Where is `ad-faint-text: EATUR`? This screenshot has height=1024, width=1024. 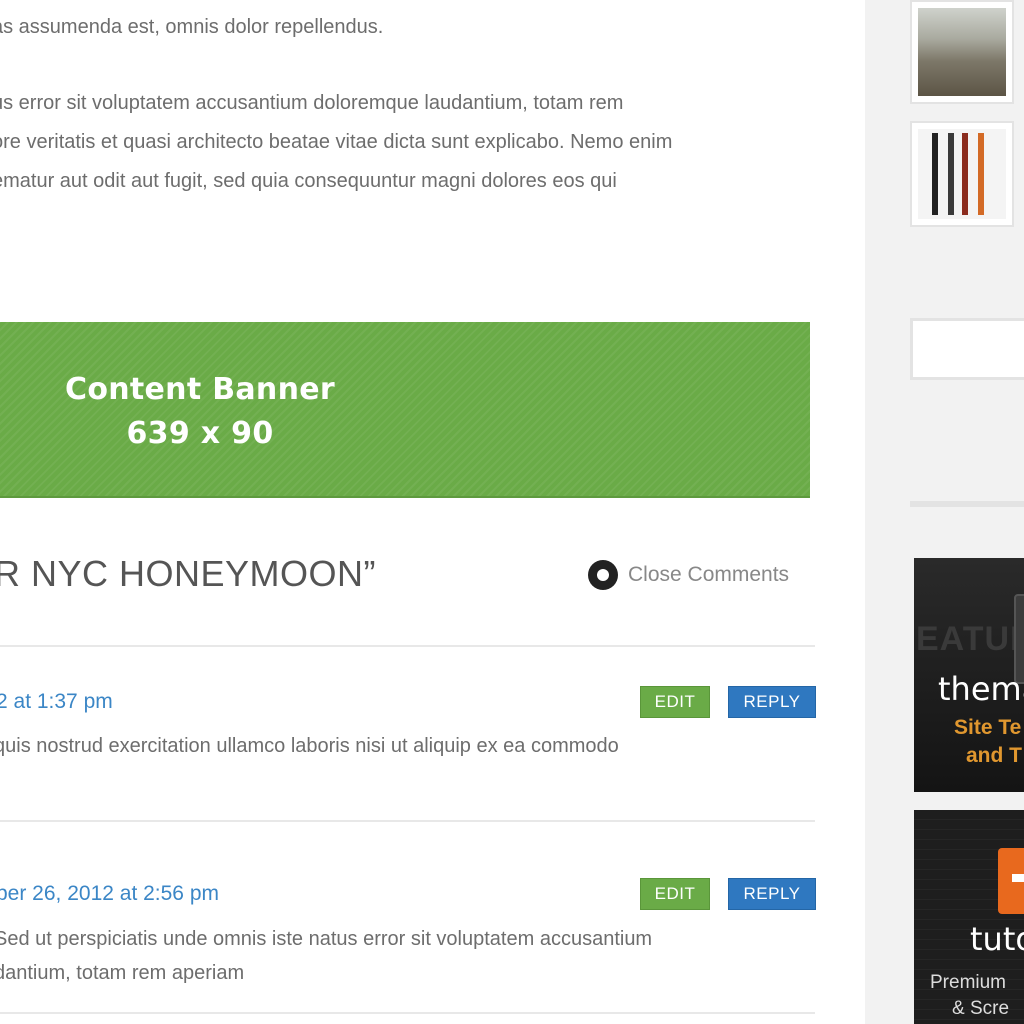 ad-faint-text: EATUR is located at coordinates (970, 639).